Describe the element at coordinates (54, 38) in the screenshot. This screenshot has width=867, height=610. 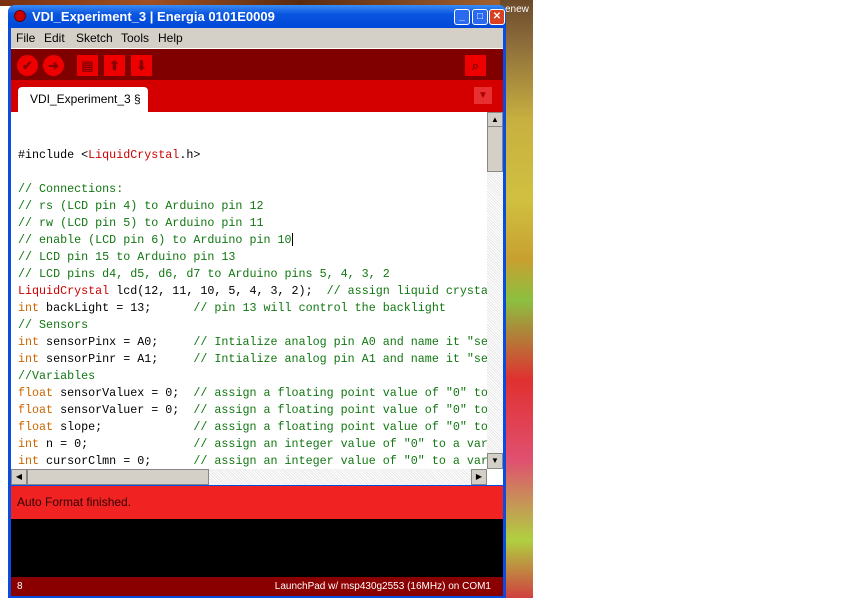
I see `menu-edit: Edit` at that location.